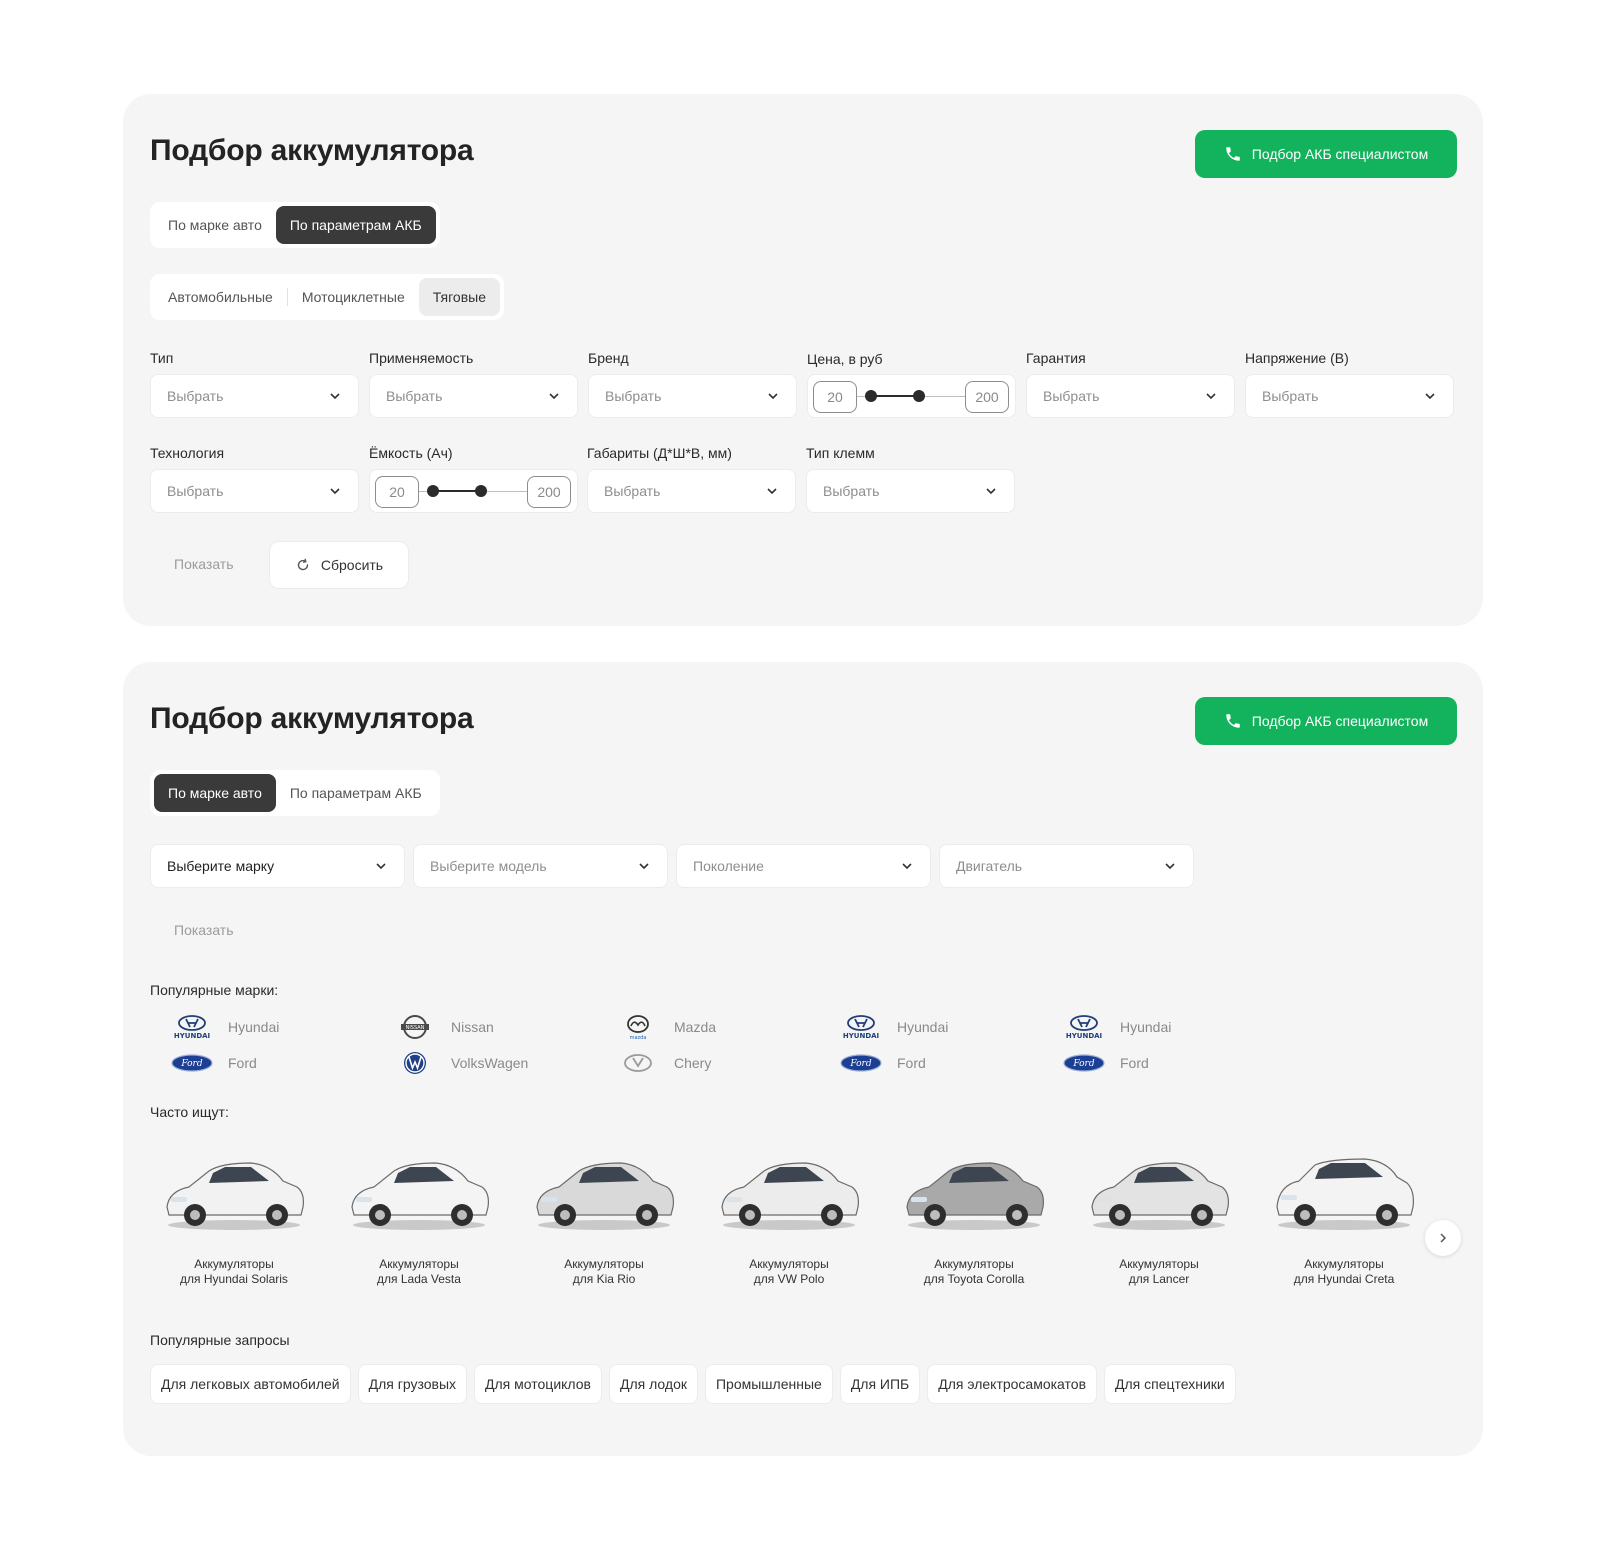 The height and width of the screenshot is (1541, 1600). Describe the element at coordinates (835, 397) in the screenshot. I see `price-min-input: 20` at that location.